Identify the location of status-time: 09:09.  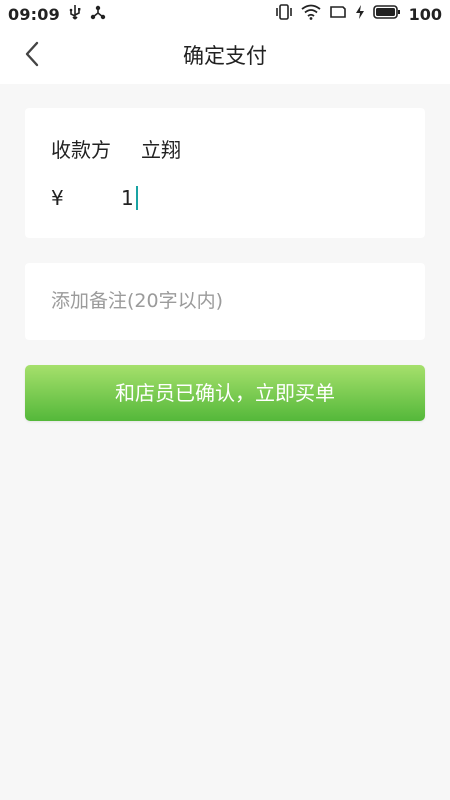
(34, 14).